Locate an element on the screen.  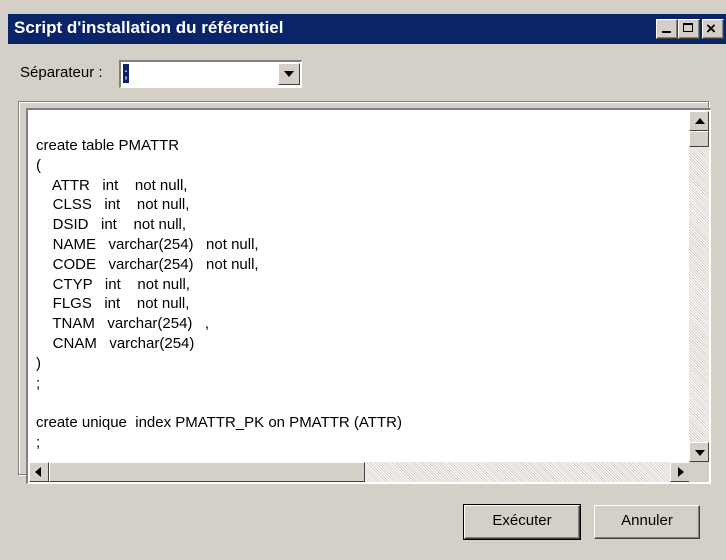
scroll-up-button is located at coordinates (699, 121).